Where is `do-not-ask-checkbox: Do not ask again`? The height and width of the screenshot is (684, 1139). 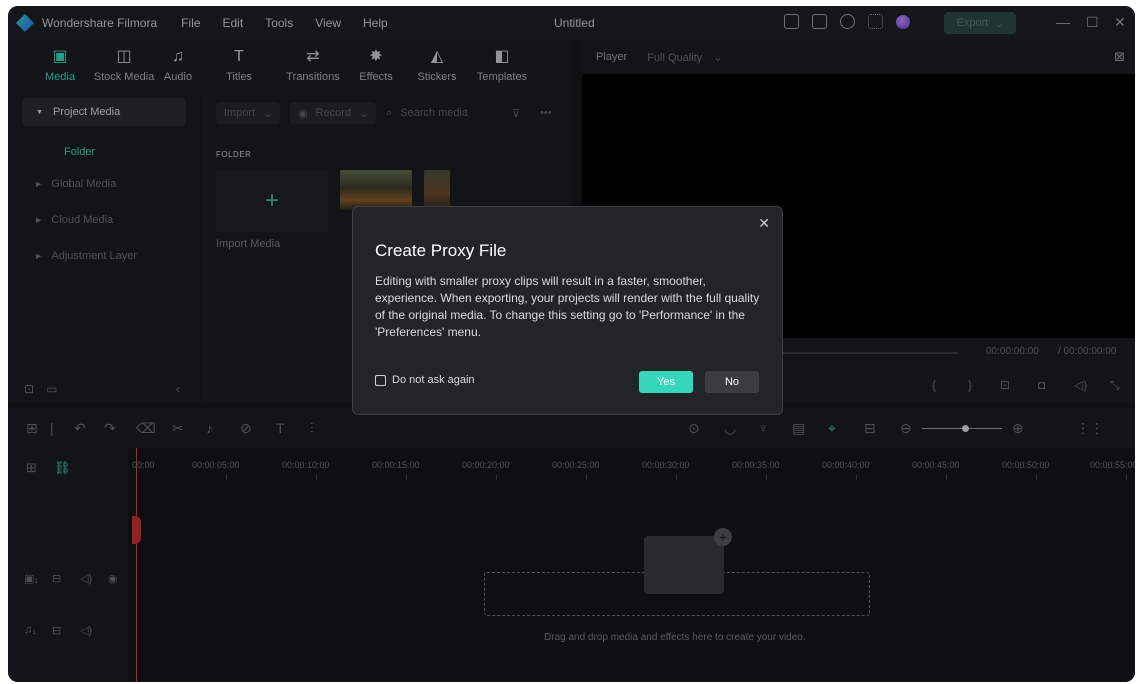
do-not-ask-checkbox: Do not ask again is located at coordinates (425, 380).